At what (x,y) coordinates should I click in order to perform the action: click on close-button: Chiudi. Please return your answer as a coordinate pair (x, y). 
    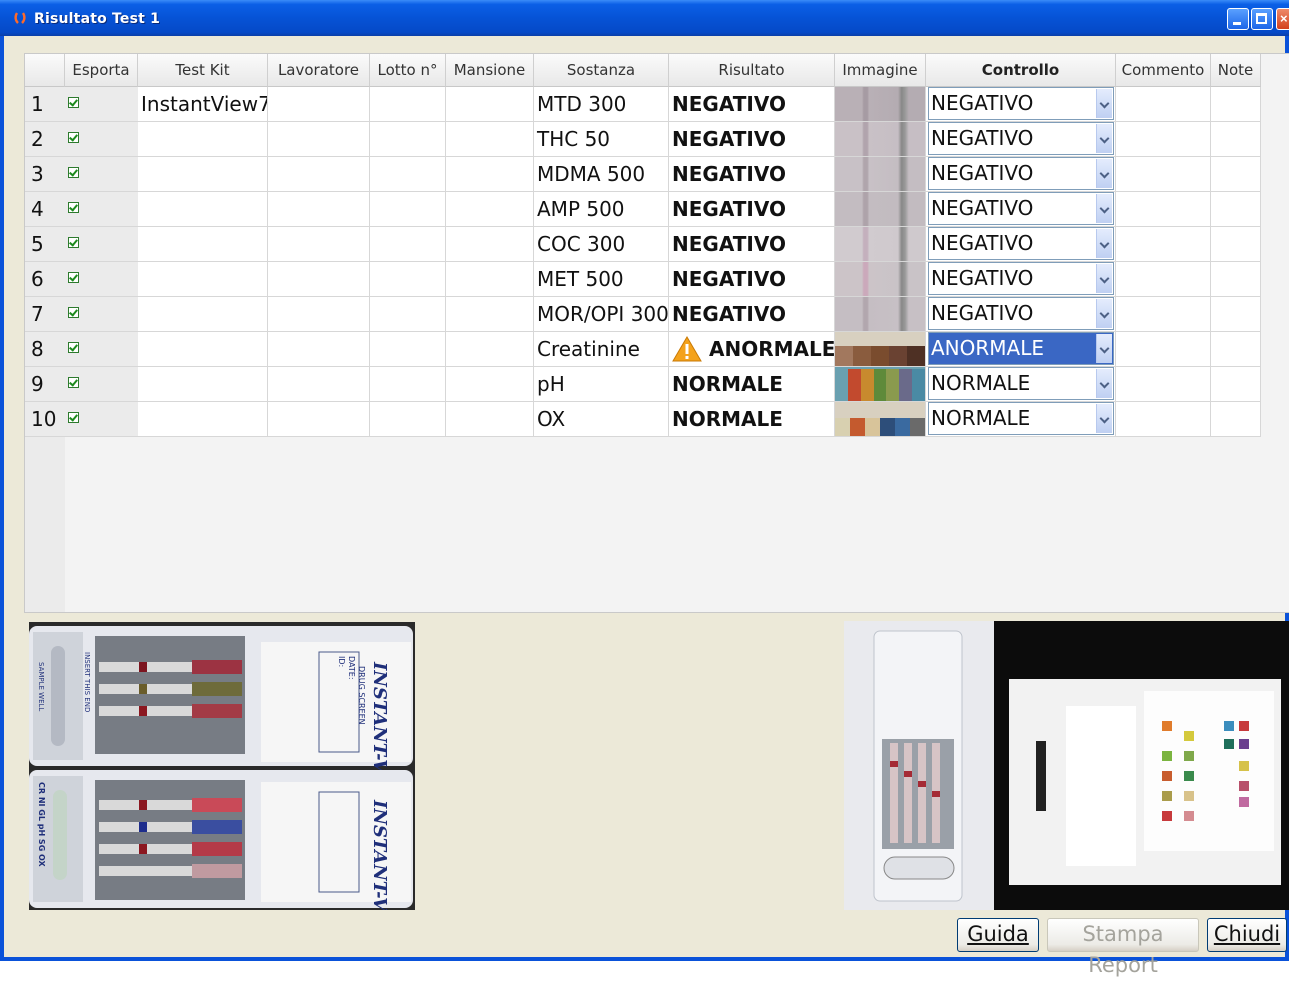
    Looking at the image, I should click on (1247, 935).